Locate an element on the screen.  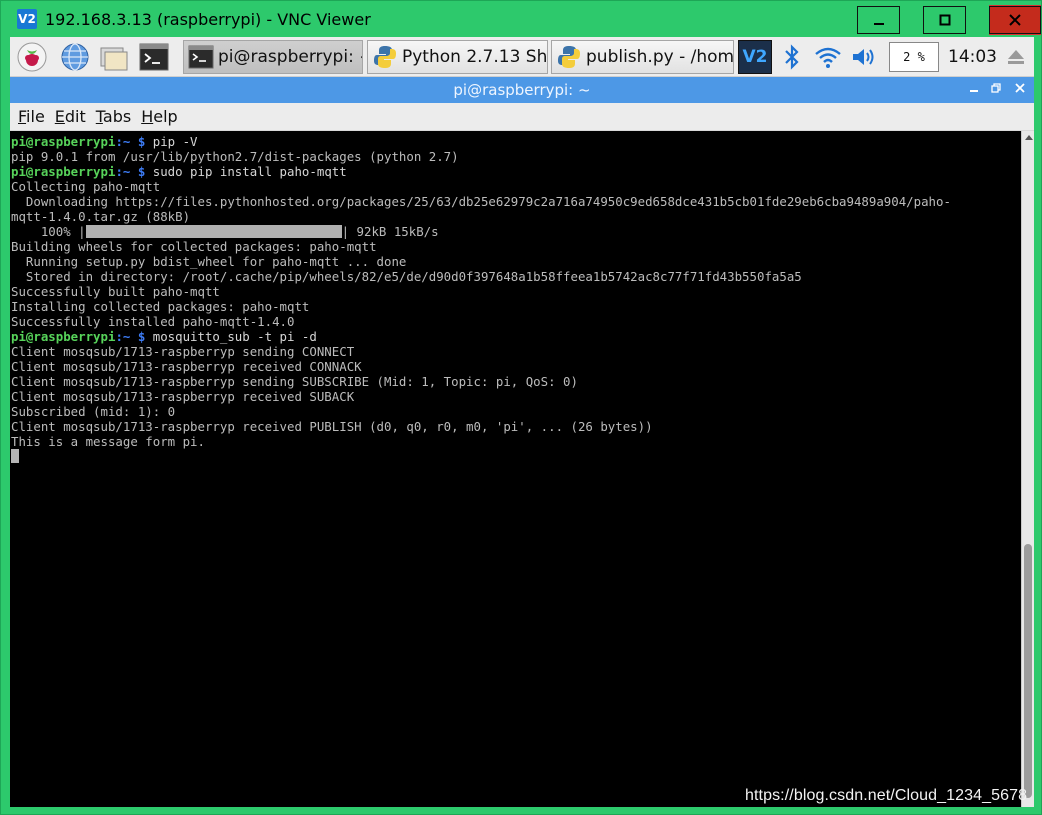
menu-tabs: Tabs is located at coordinates (113, 116).